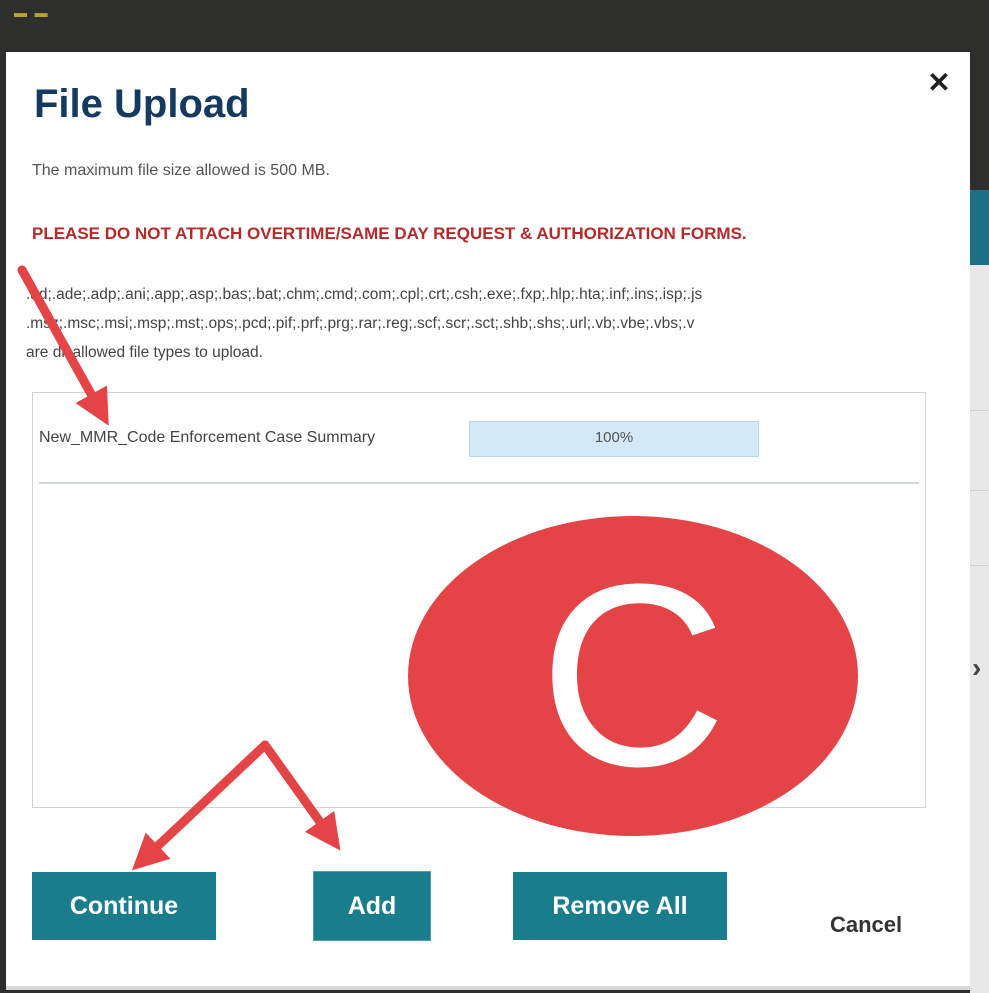 The height and width of the screenshot is (993, 989). I want to click on chevron-right-icon: ›, so click(977, 667).